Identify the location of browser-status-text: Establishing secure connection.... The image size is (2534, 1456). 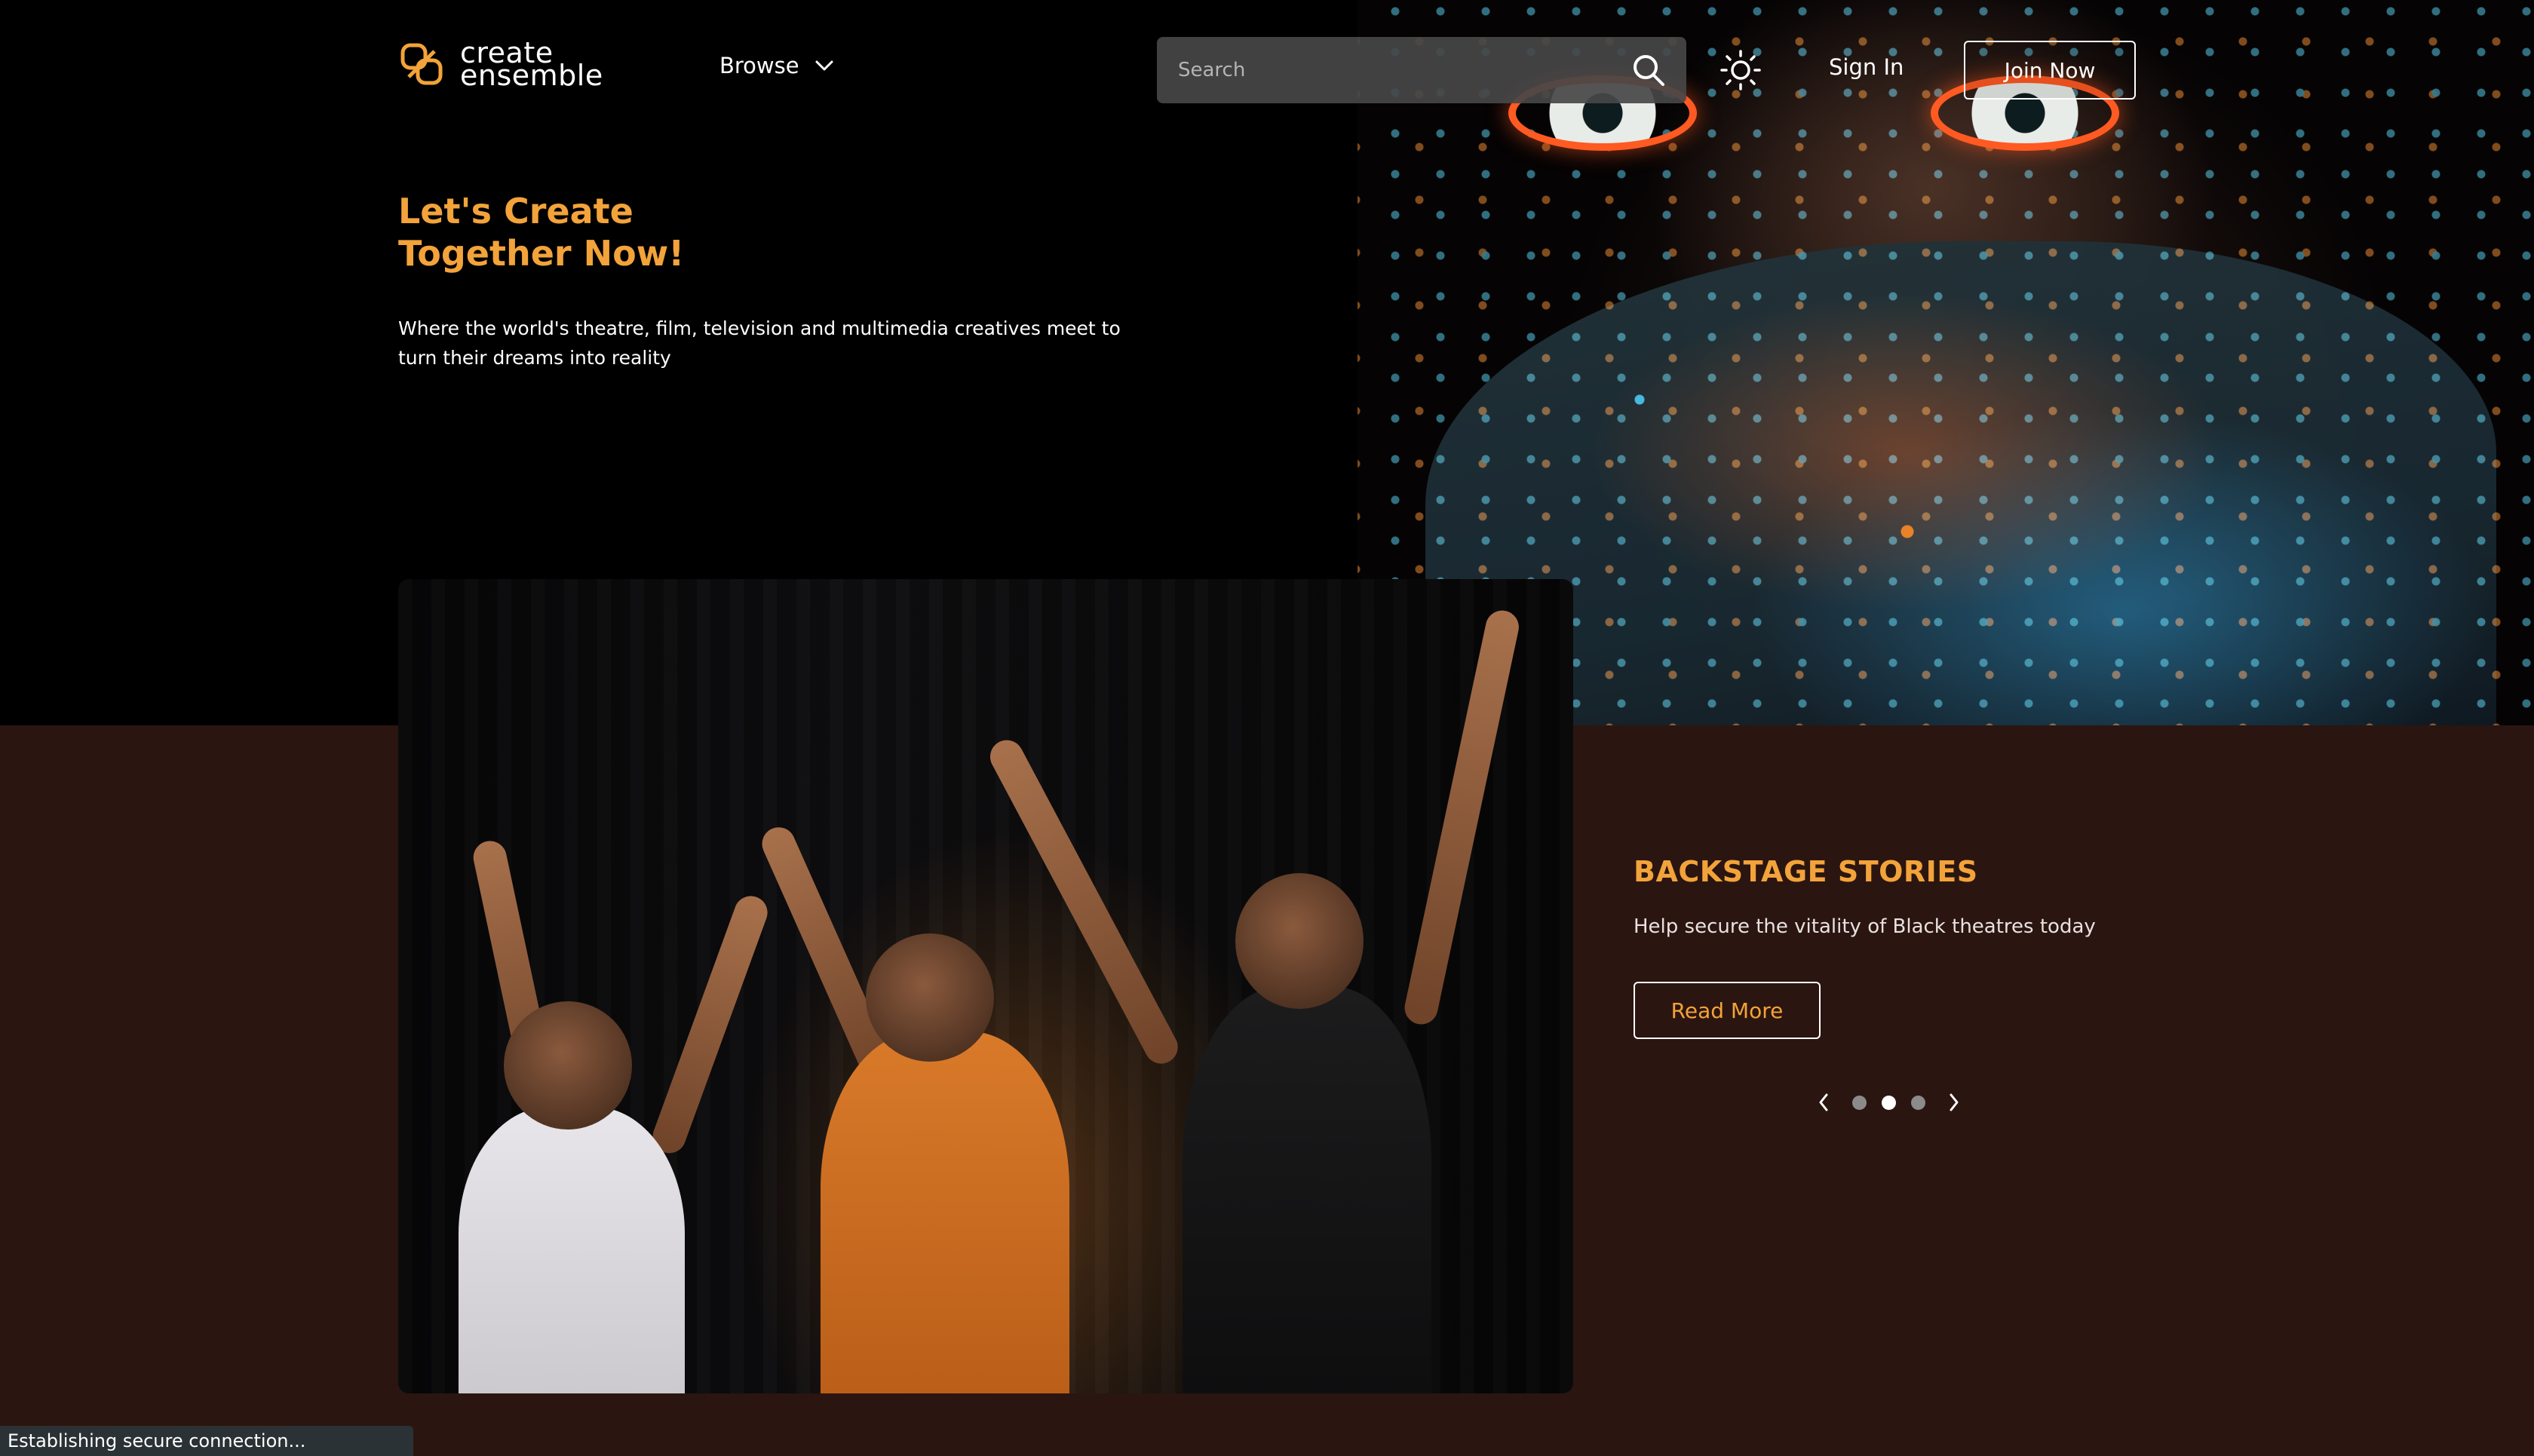
(157, 1440).